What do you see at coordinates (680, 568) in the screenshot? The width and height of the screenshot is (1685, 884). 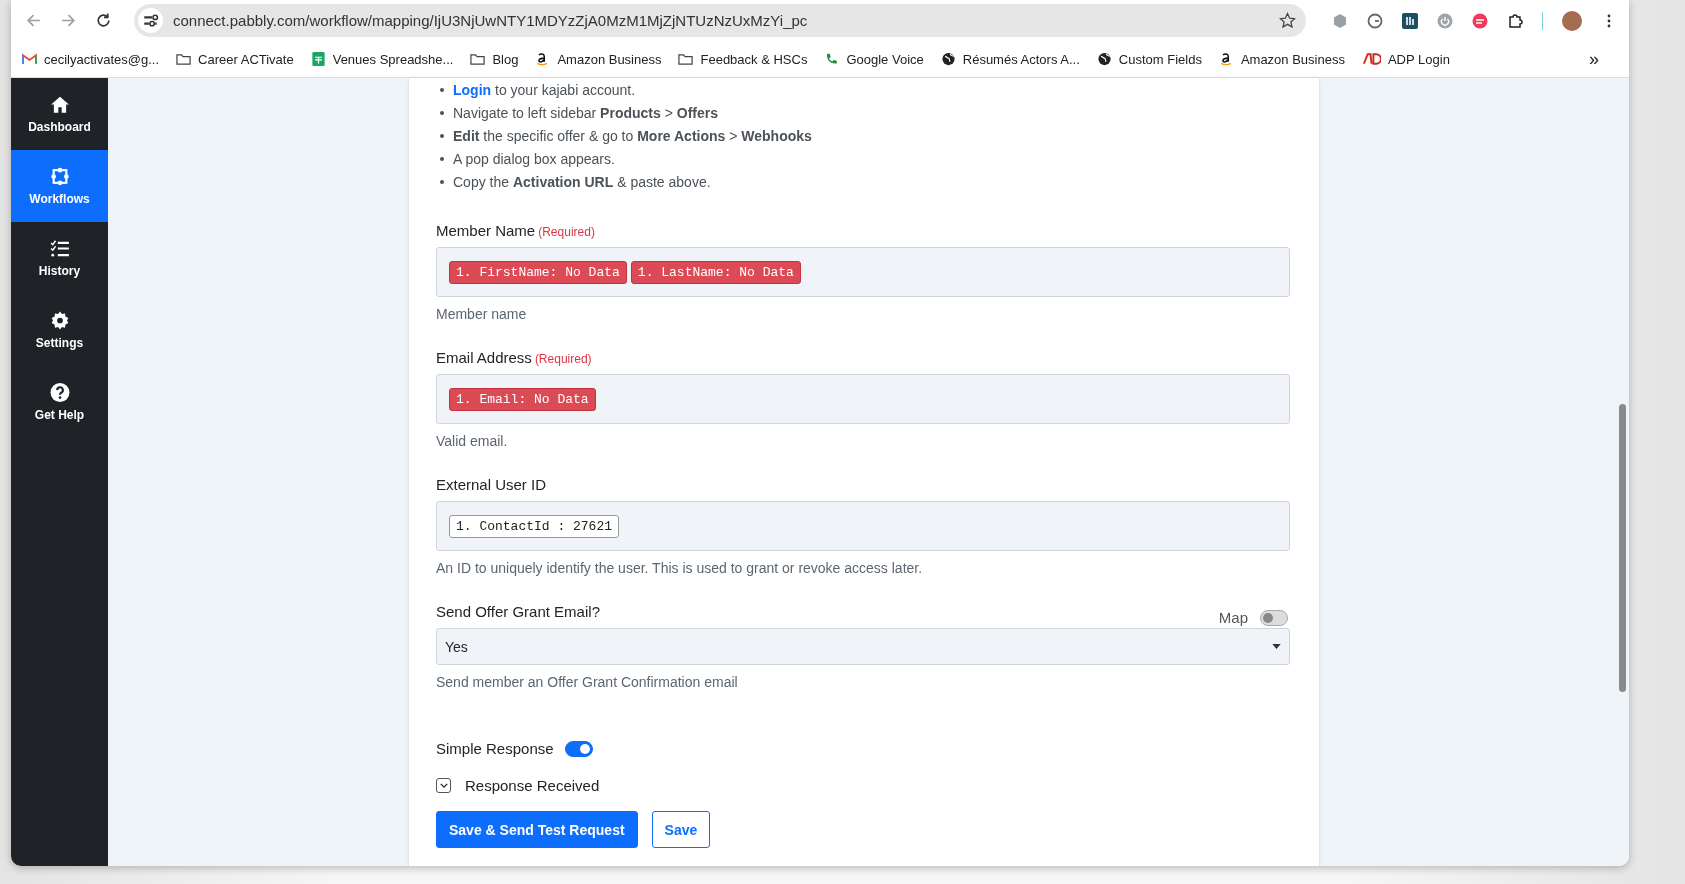 I see `field-hint: An ID to uniquely identify the user. This is used to grant or revoke access later.` at bounding box center [680, 568].